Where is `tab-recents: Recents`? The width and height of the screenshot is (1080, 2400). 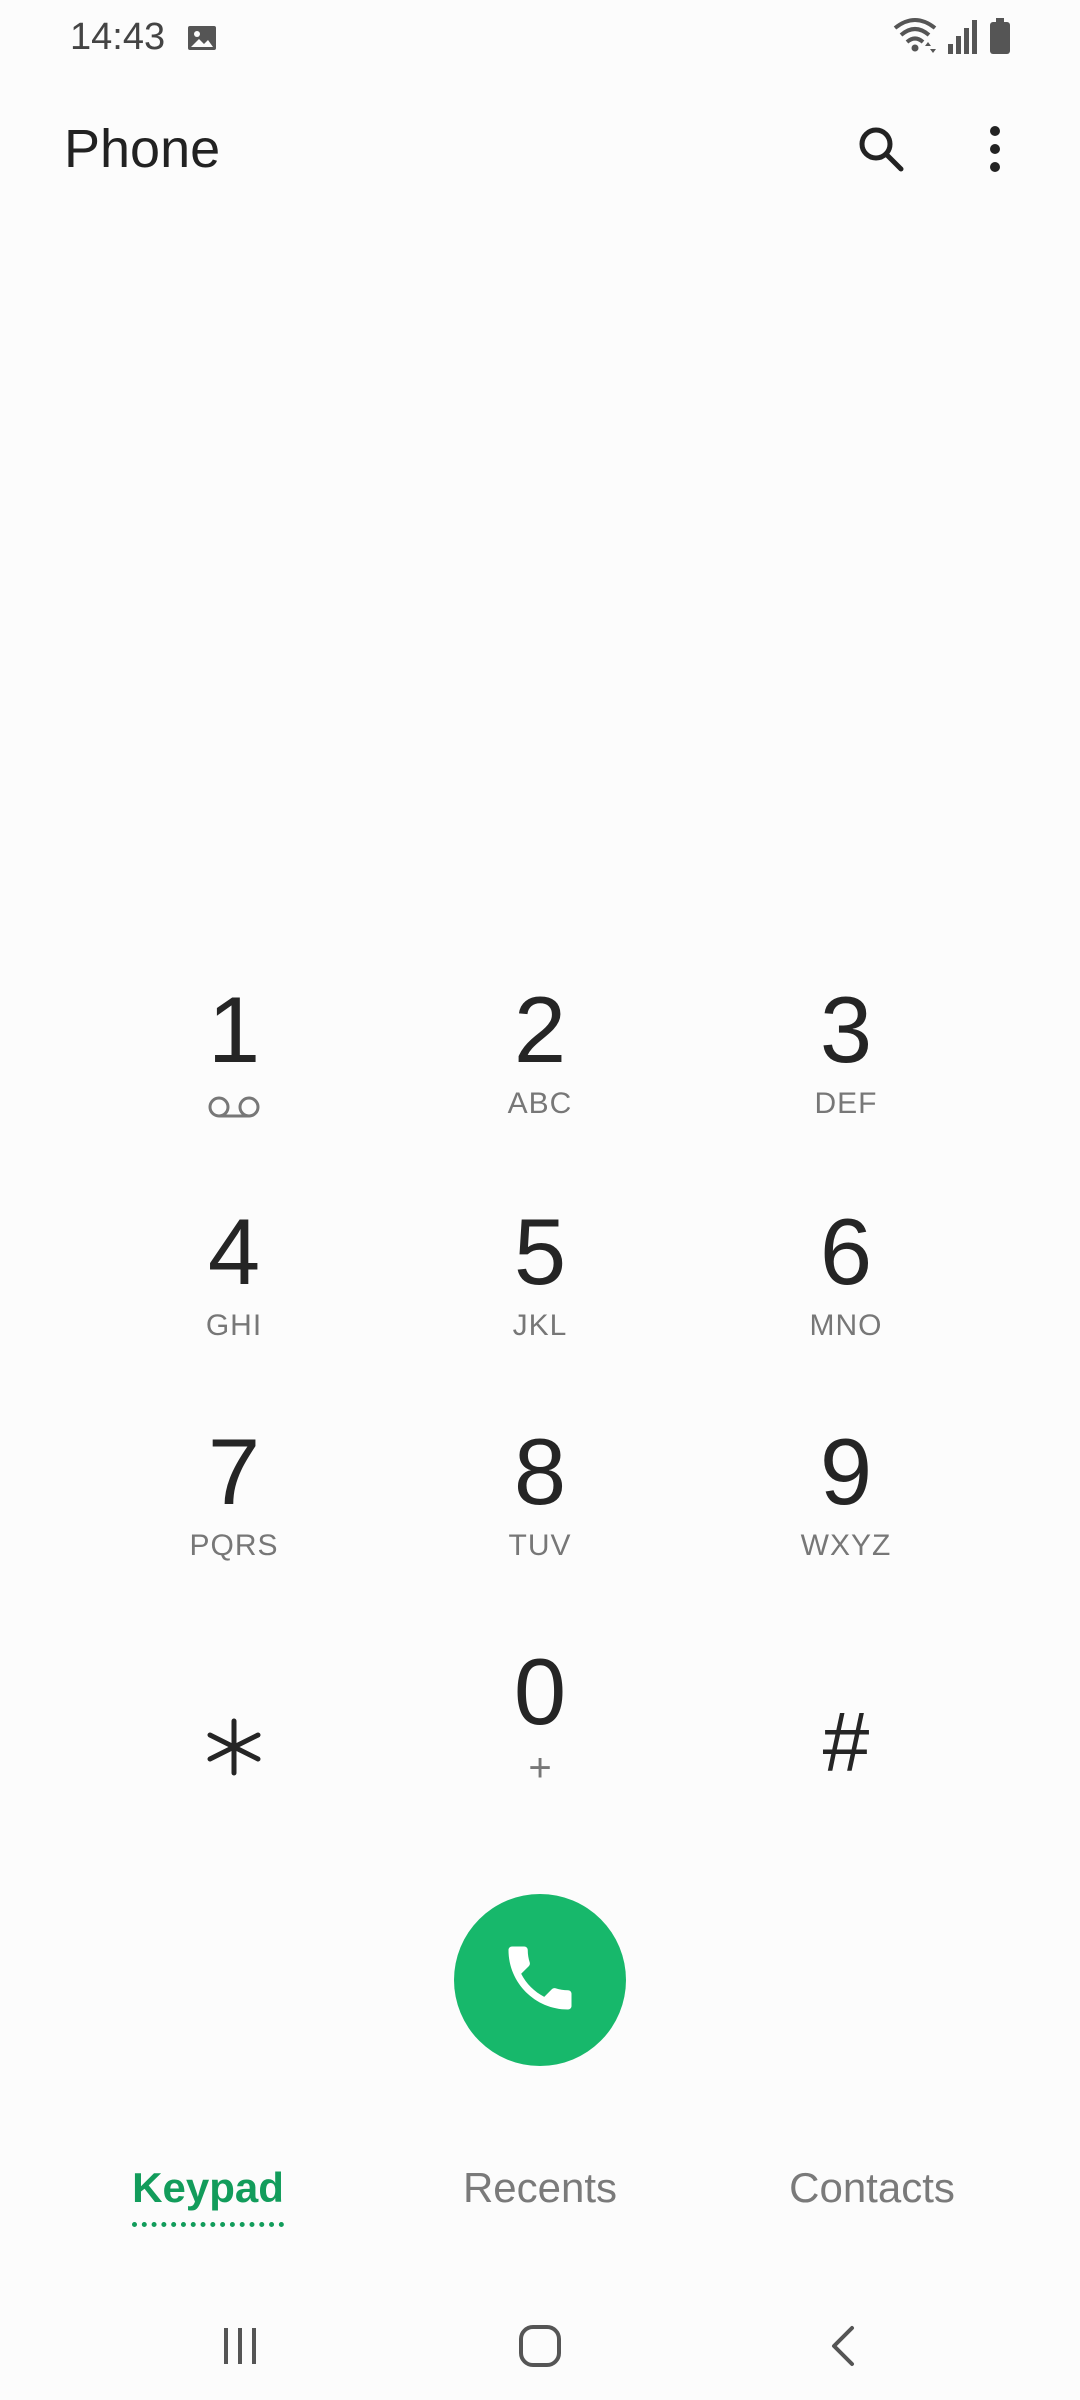 tab-recents: Recents is located at coordinates (540, 2188).